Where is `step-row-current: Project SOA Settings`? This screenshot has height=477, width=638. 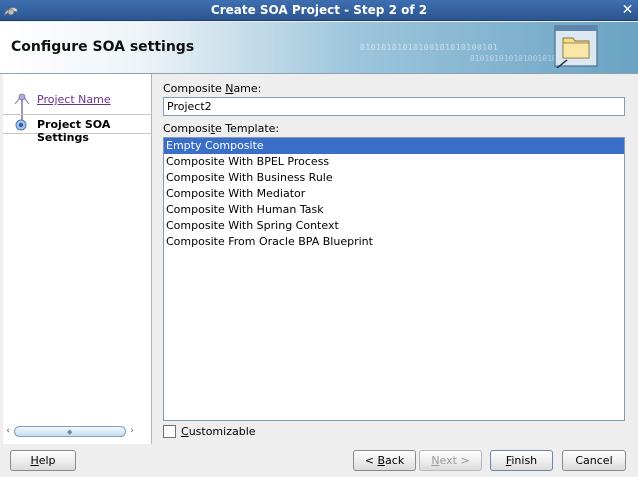
step-row-current: Project SOA Settings is located at coordinates (77, 129).